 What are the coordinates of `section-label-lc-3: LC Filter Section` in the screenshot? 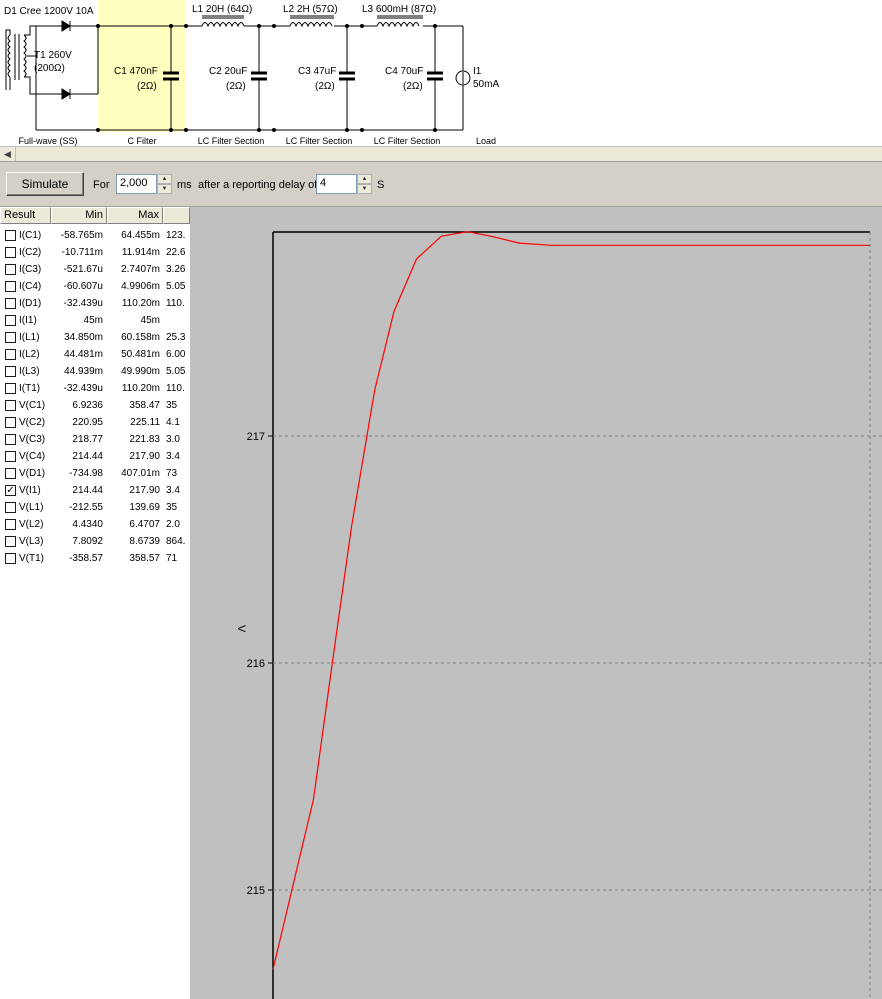 It's located at (407, 141).